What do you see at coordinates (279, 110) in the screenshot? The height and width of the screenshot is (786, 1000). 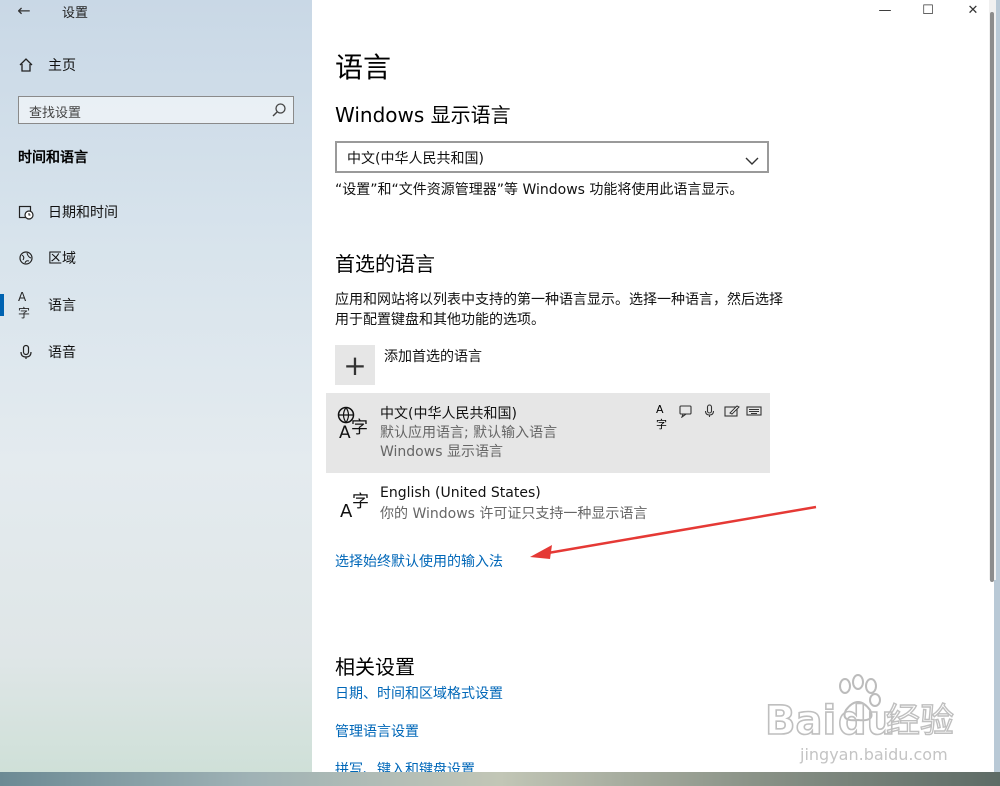 I see `search-icon` at bounding box center [279, 110].